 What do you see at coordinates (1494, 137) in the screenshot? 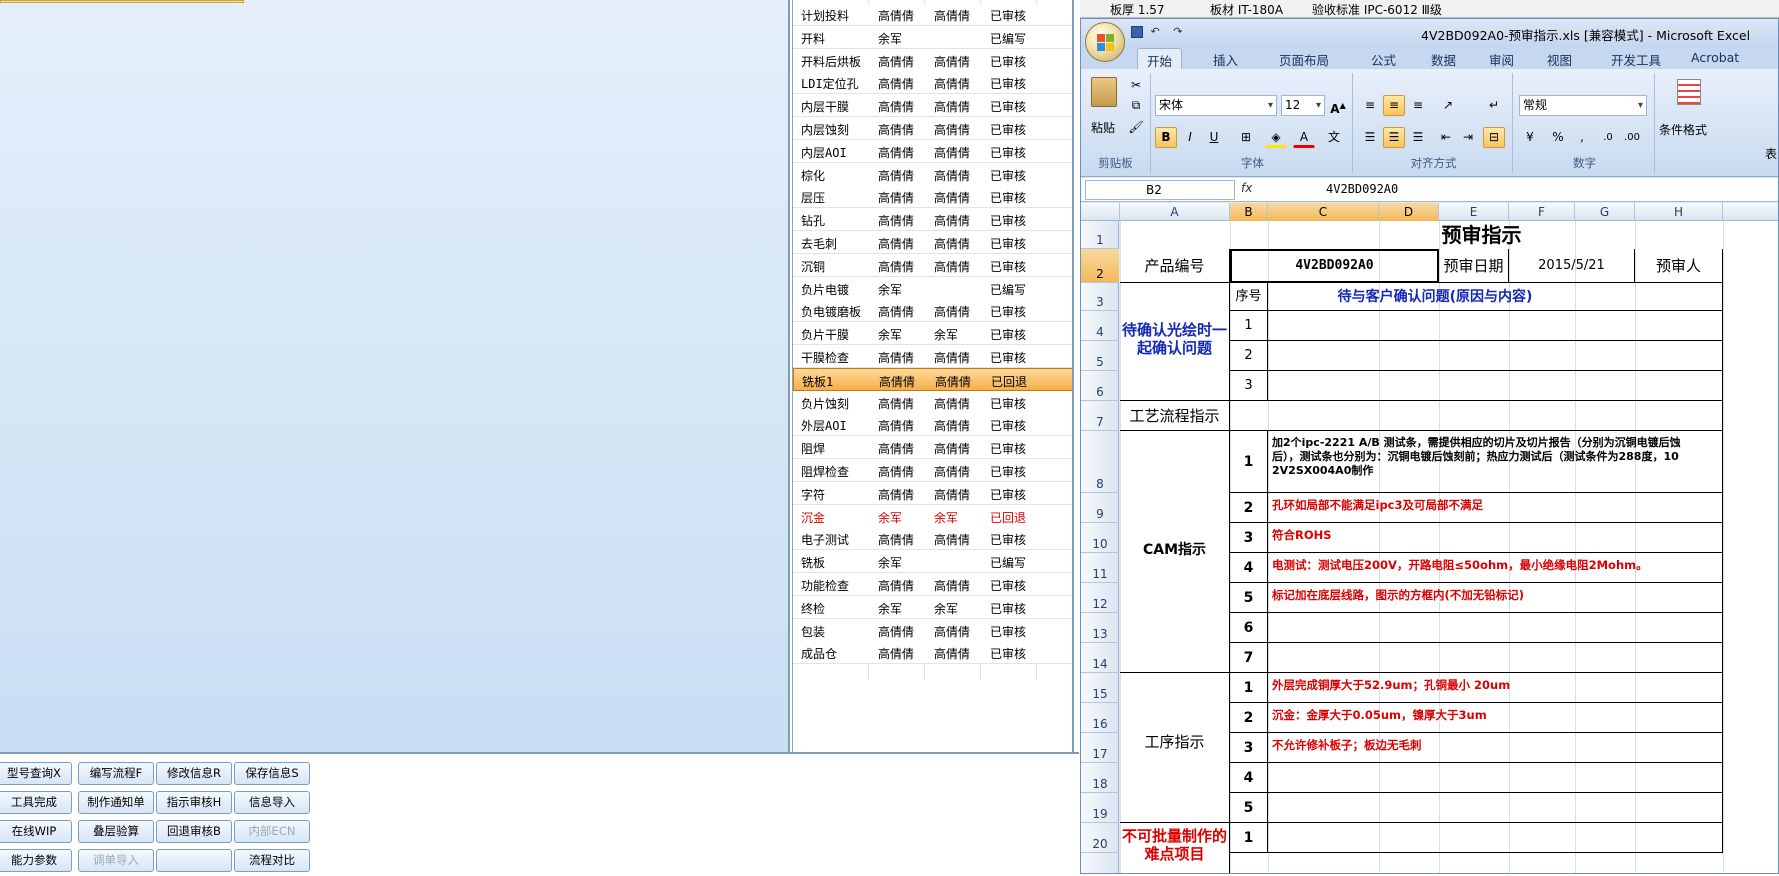
I see `merge-center-icon: ⊟` at bounding box center [1494, 137].